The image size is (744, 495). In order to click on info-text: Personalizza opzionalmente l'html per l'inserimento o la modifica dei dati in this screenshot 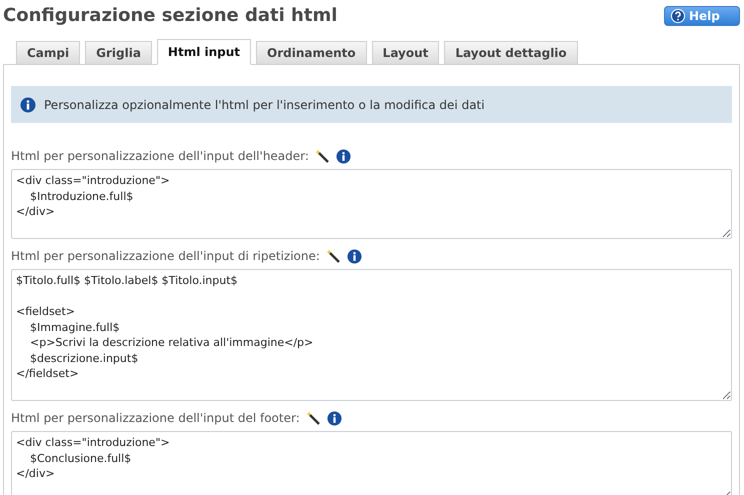, I will do `click(264, 105)`.